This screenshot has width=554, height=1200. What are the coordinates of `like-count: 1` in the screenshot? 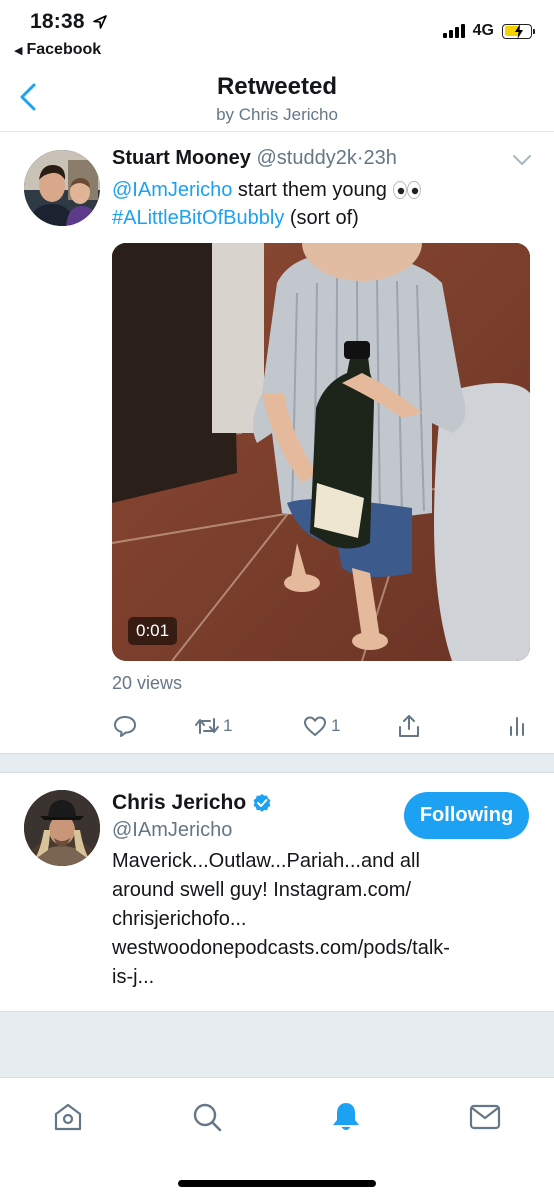 It's located at (336, 725).